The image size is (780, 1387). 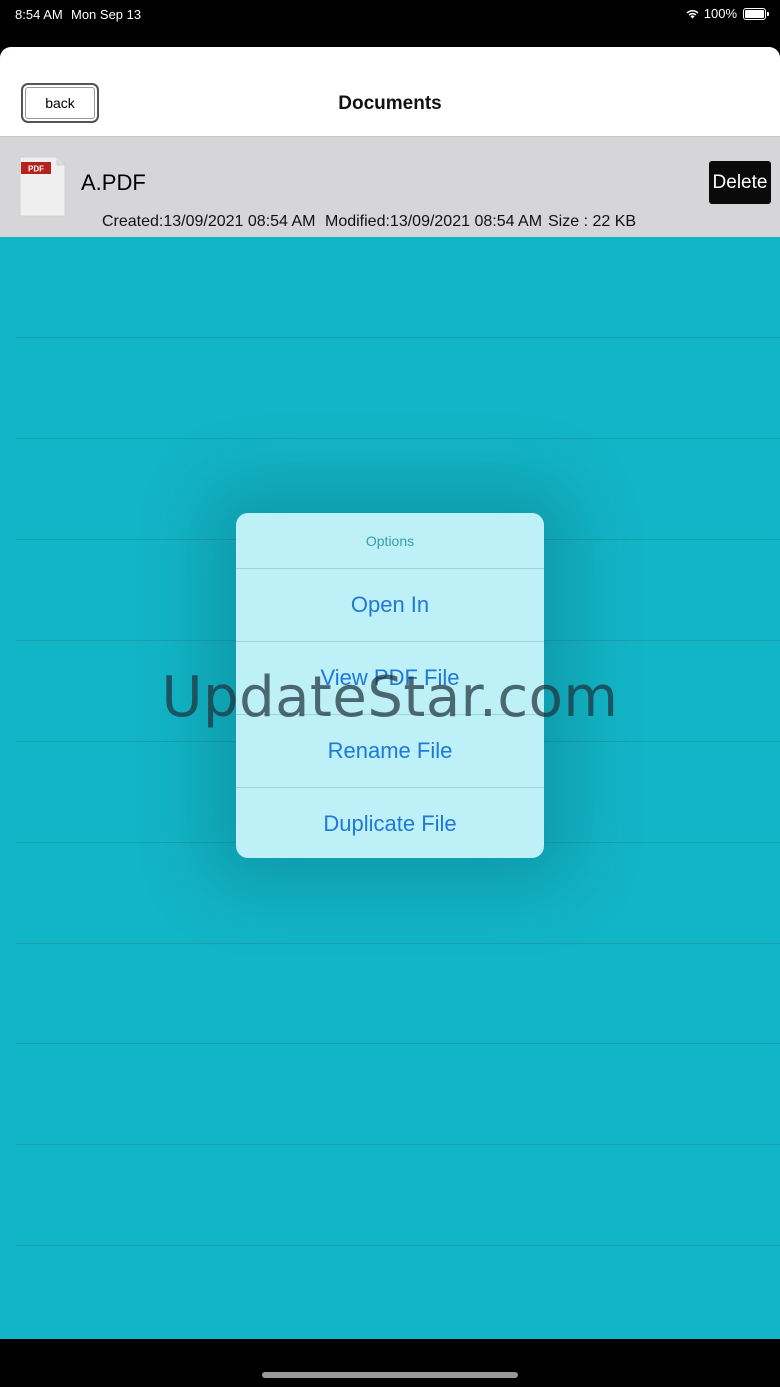 What do you see at coordinates (390, 541) in the screenshot?
I see `options-title: Options` at bounding box center [390, 541].